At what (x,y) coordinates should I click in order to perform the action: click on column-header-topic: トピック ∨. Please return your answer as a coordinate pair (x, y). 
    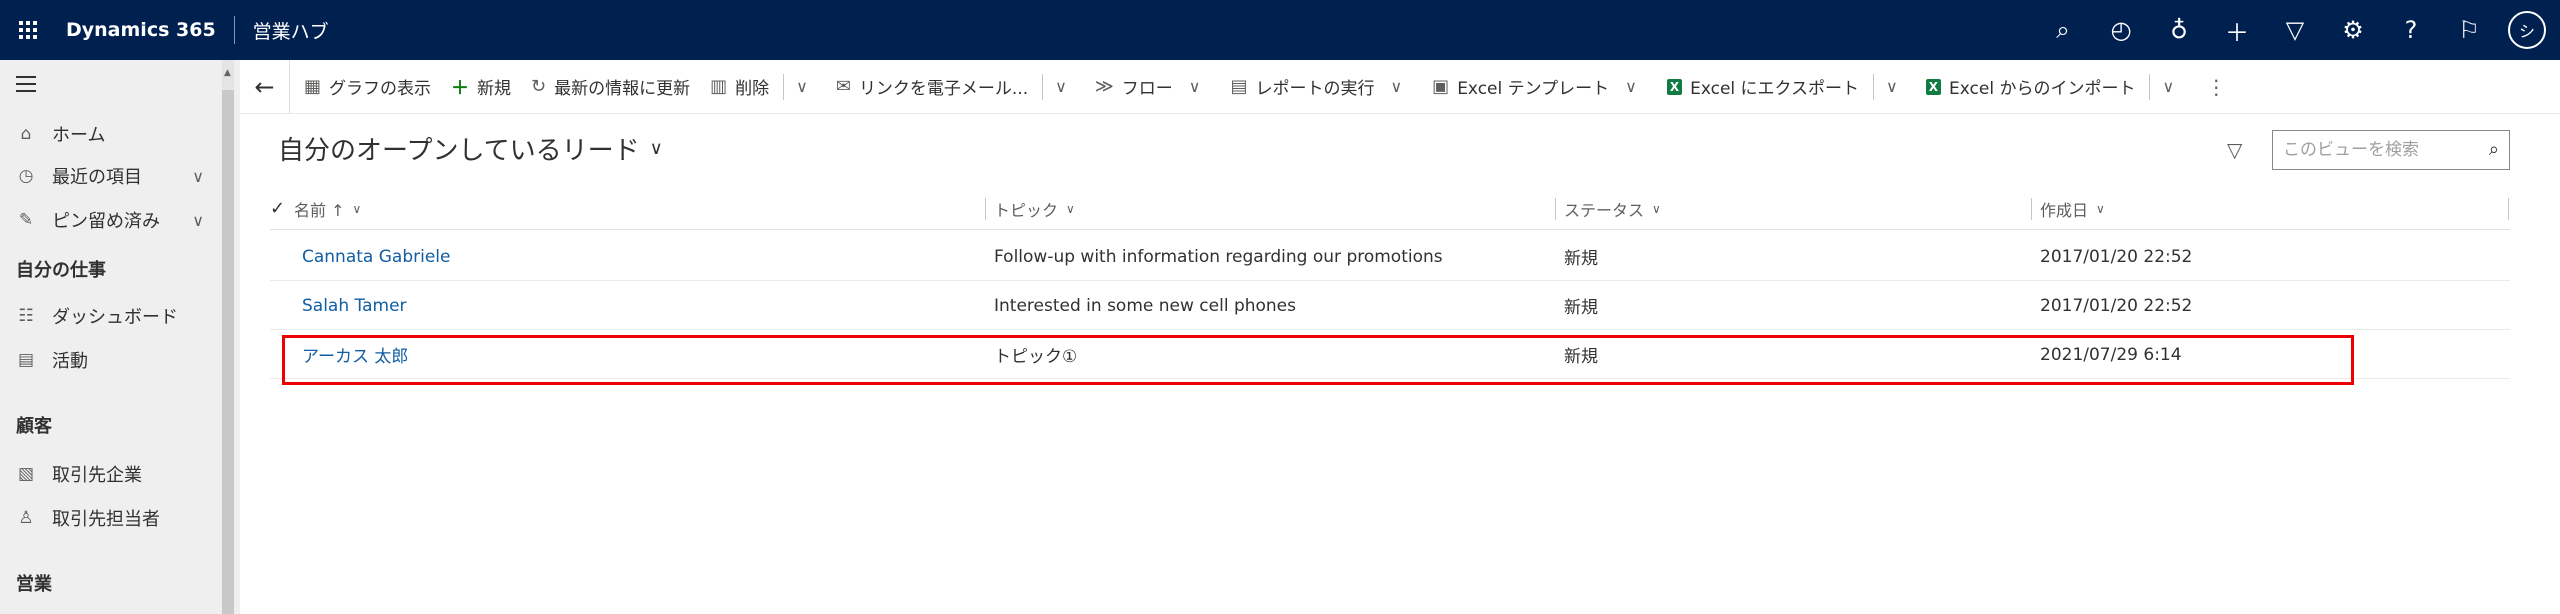
    Looking at the image, I should click on (1034, 209).